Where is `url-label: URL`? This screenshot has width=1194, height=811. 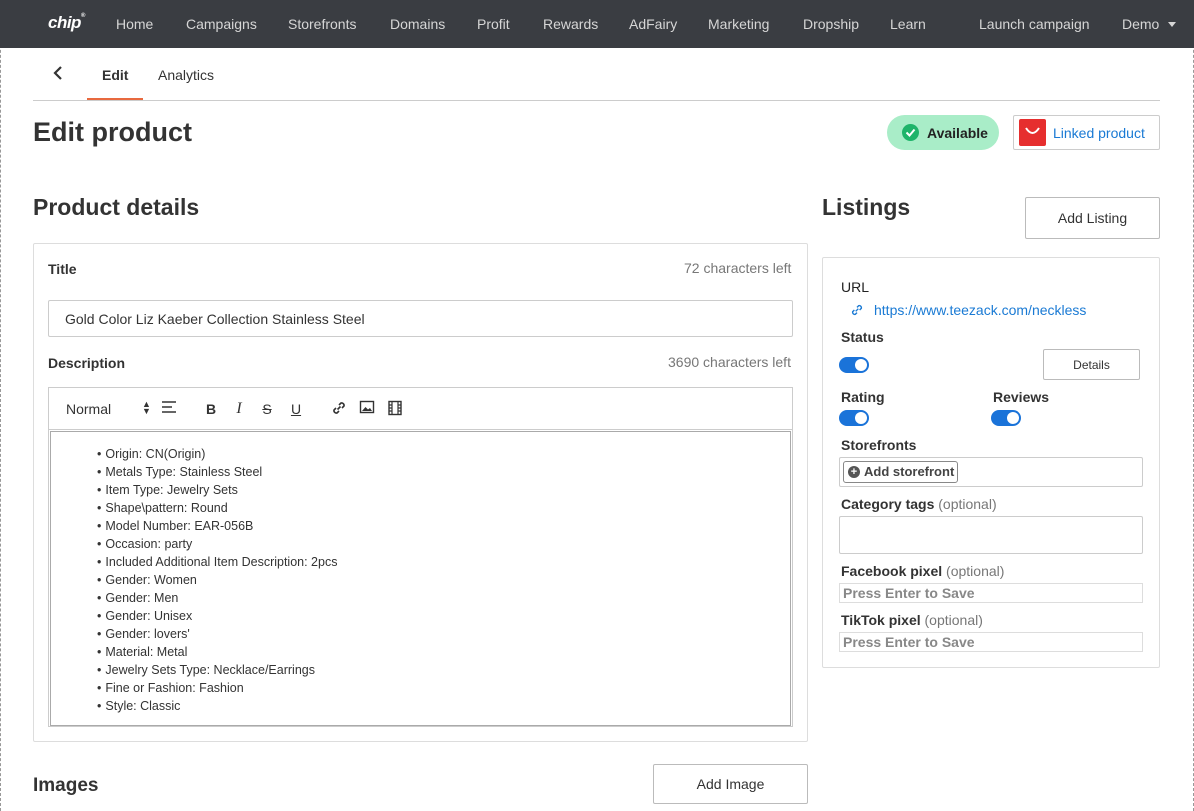 url-label: URL is located at coordinates (855, 287).